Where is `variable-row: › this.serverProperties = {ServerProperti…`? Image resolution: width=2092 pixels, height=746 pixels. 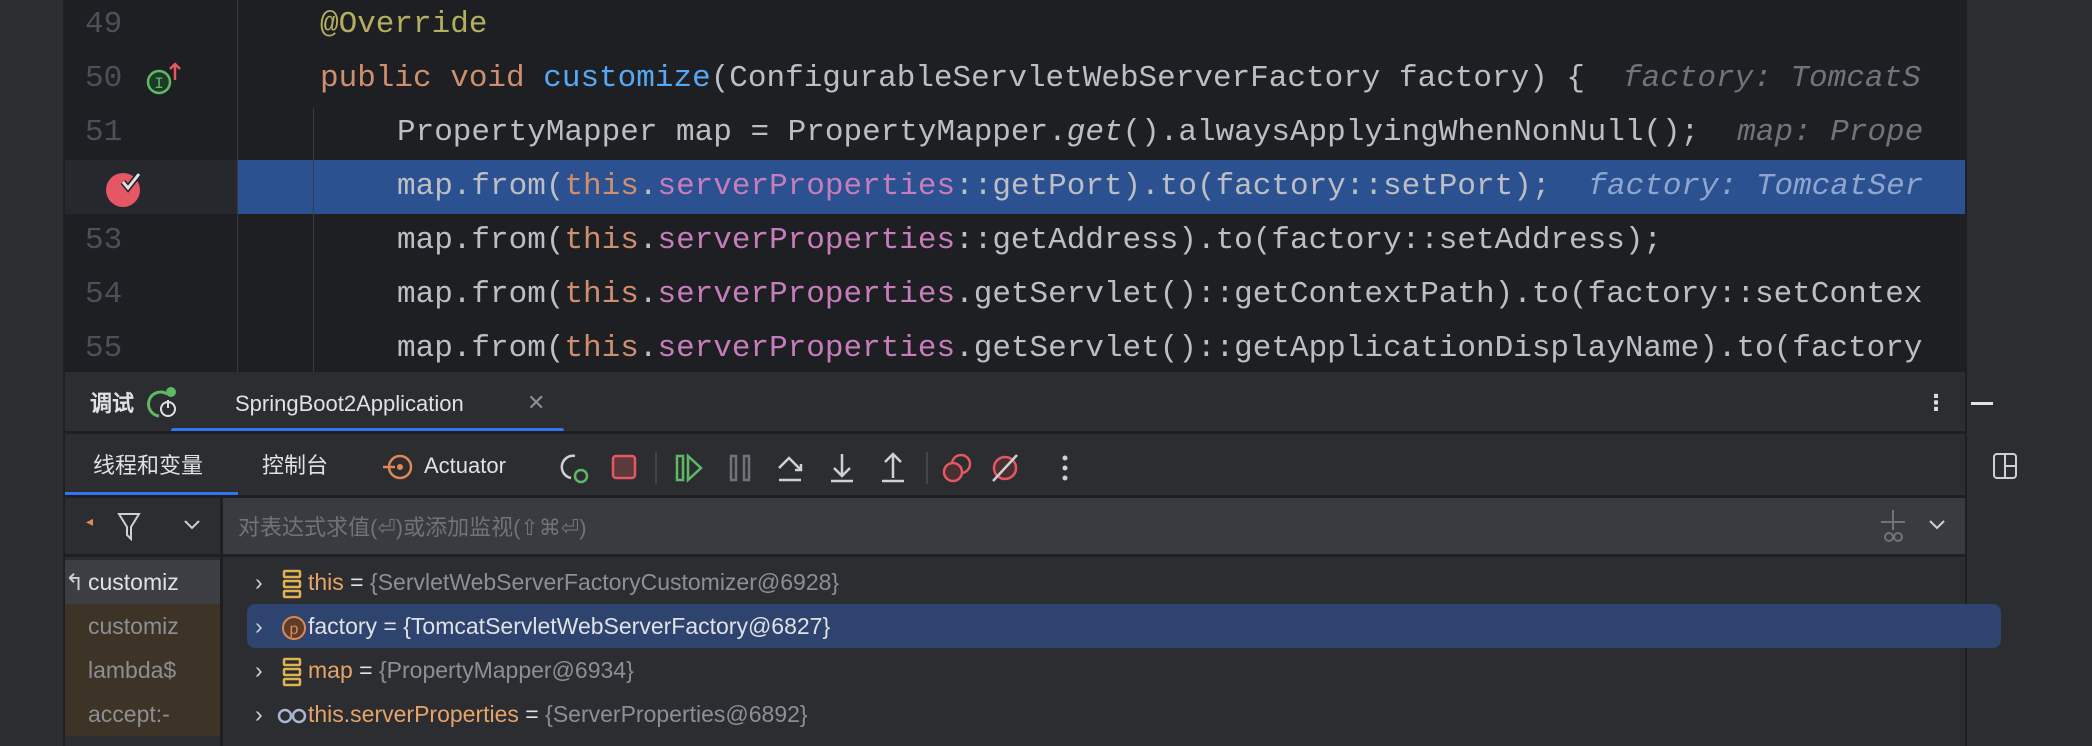 variable-row: › this.serverProperties = {ServerProperti… is located at coordinates (1124, 714).